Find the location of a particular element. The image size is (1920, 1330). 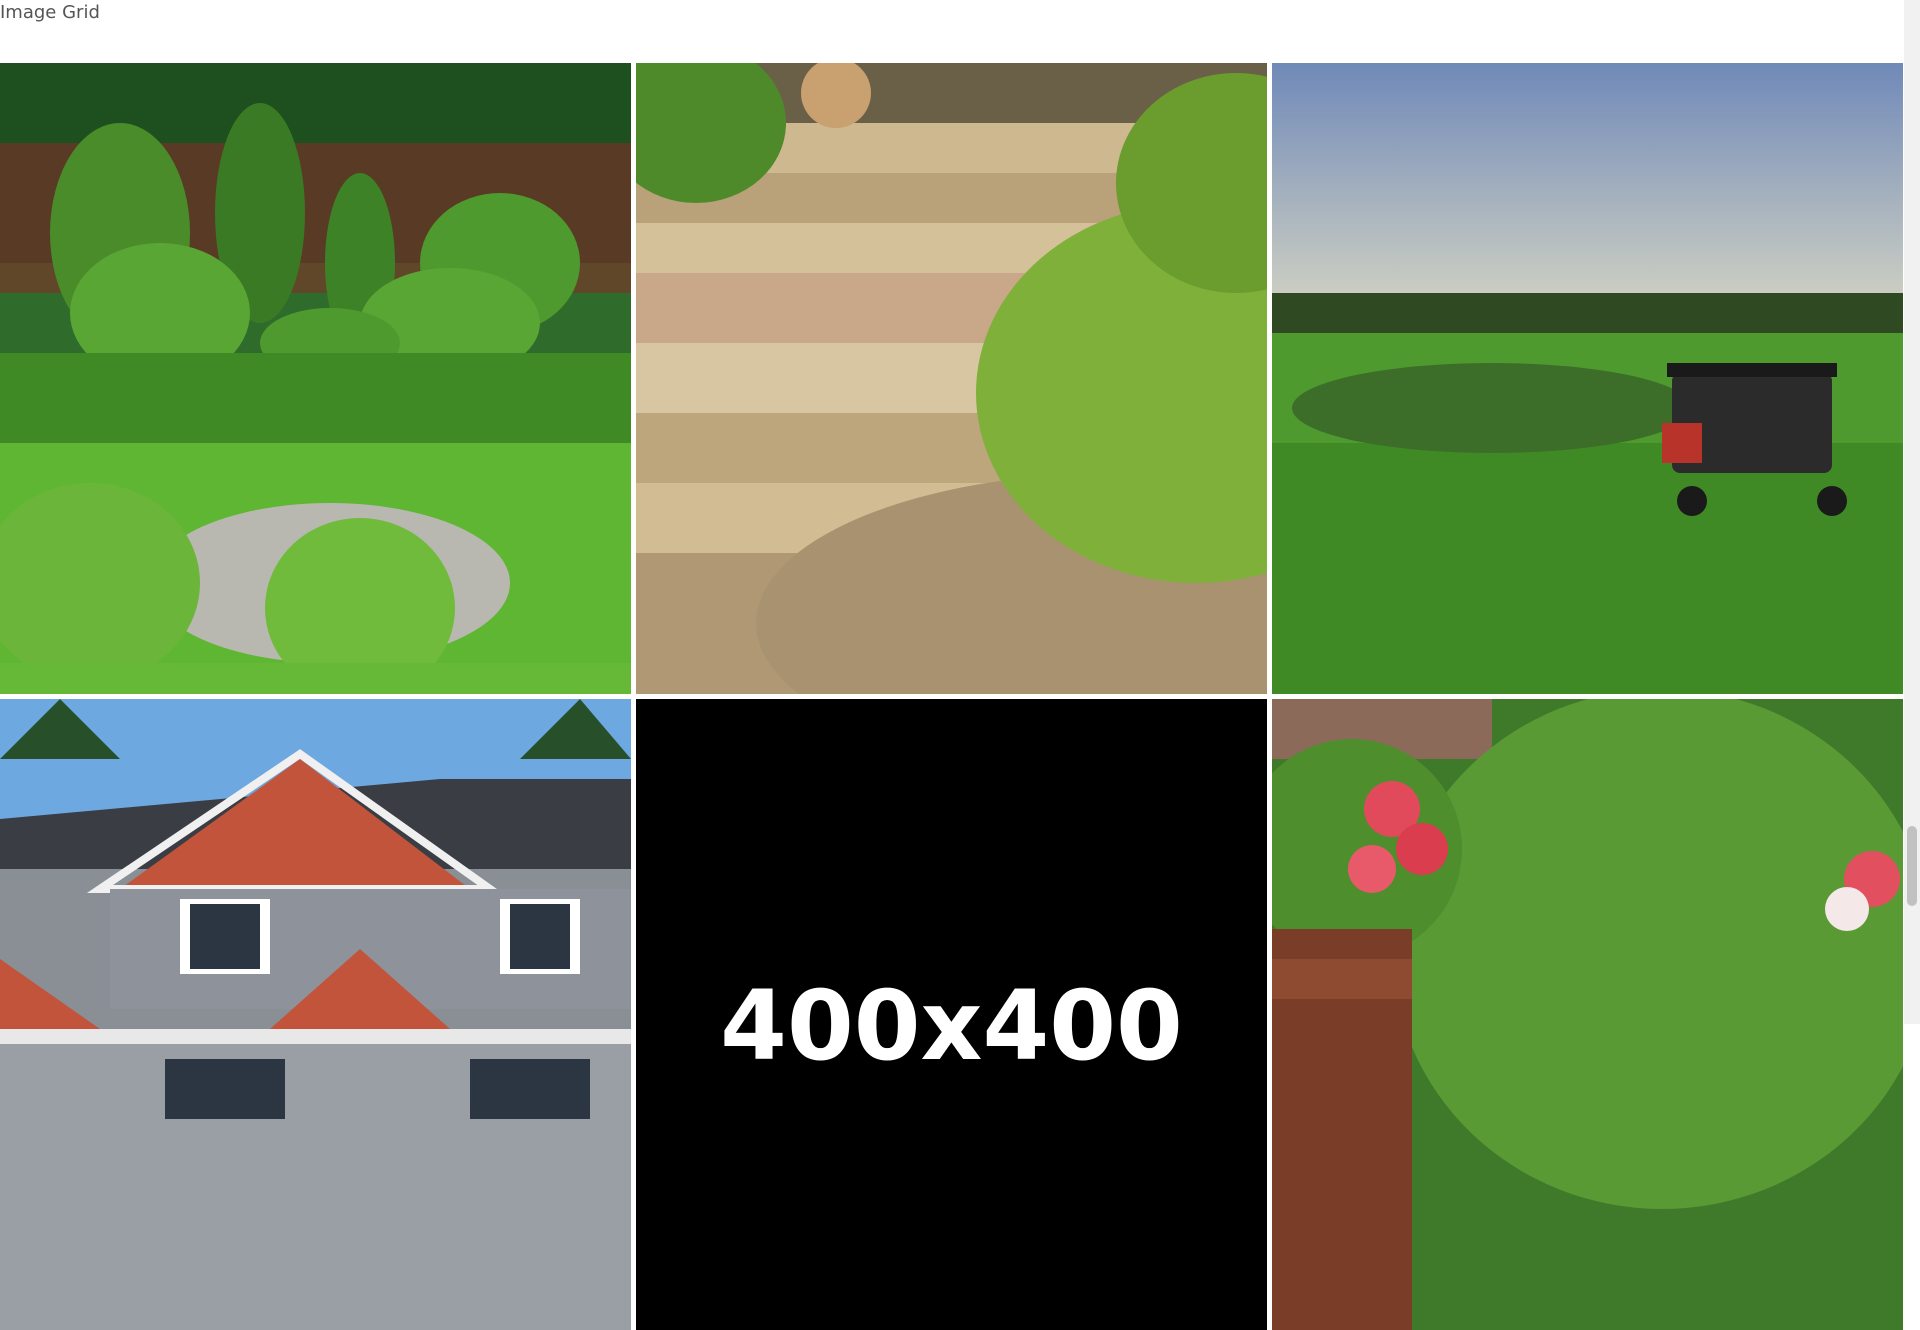

placeholder-label: 400x400 is located at coordinates (951, 1026).